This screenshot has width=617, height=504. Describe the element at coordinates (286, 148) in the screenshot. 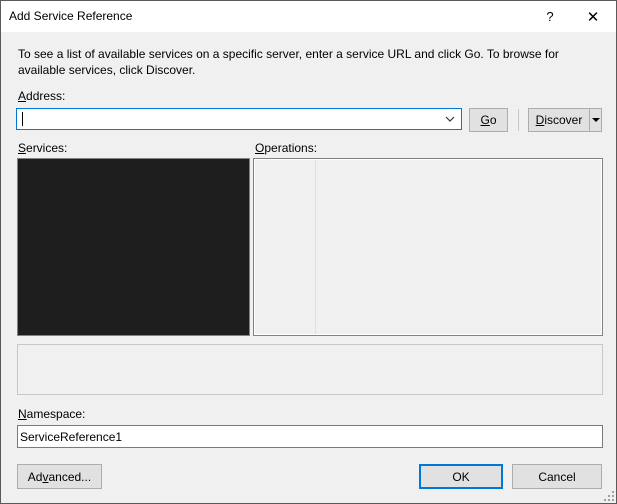

I see `operations-label: Operations:` at that location.